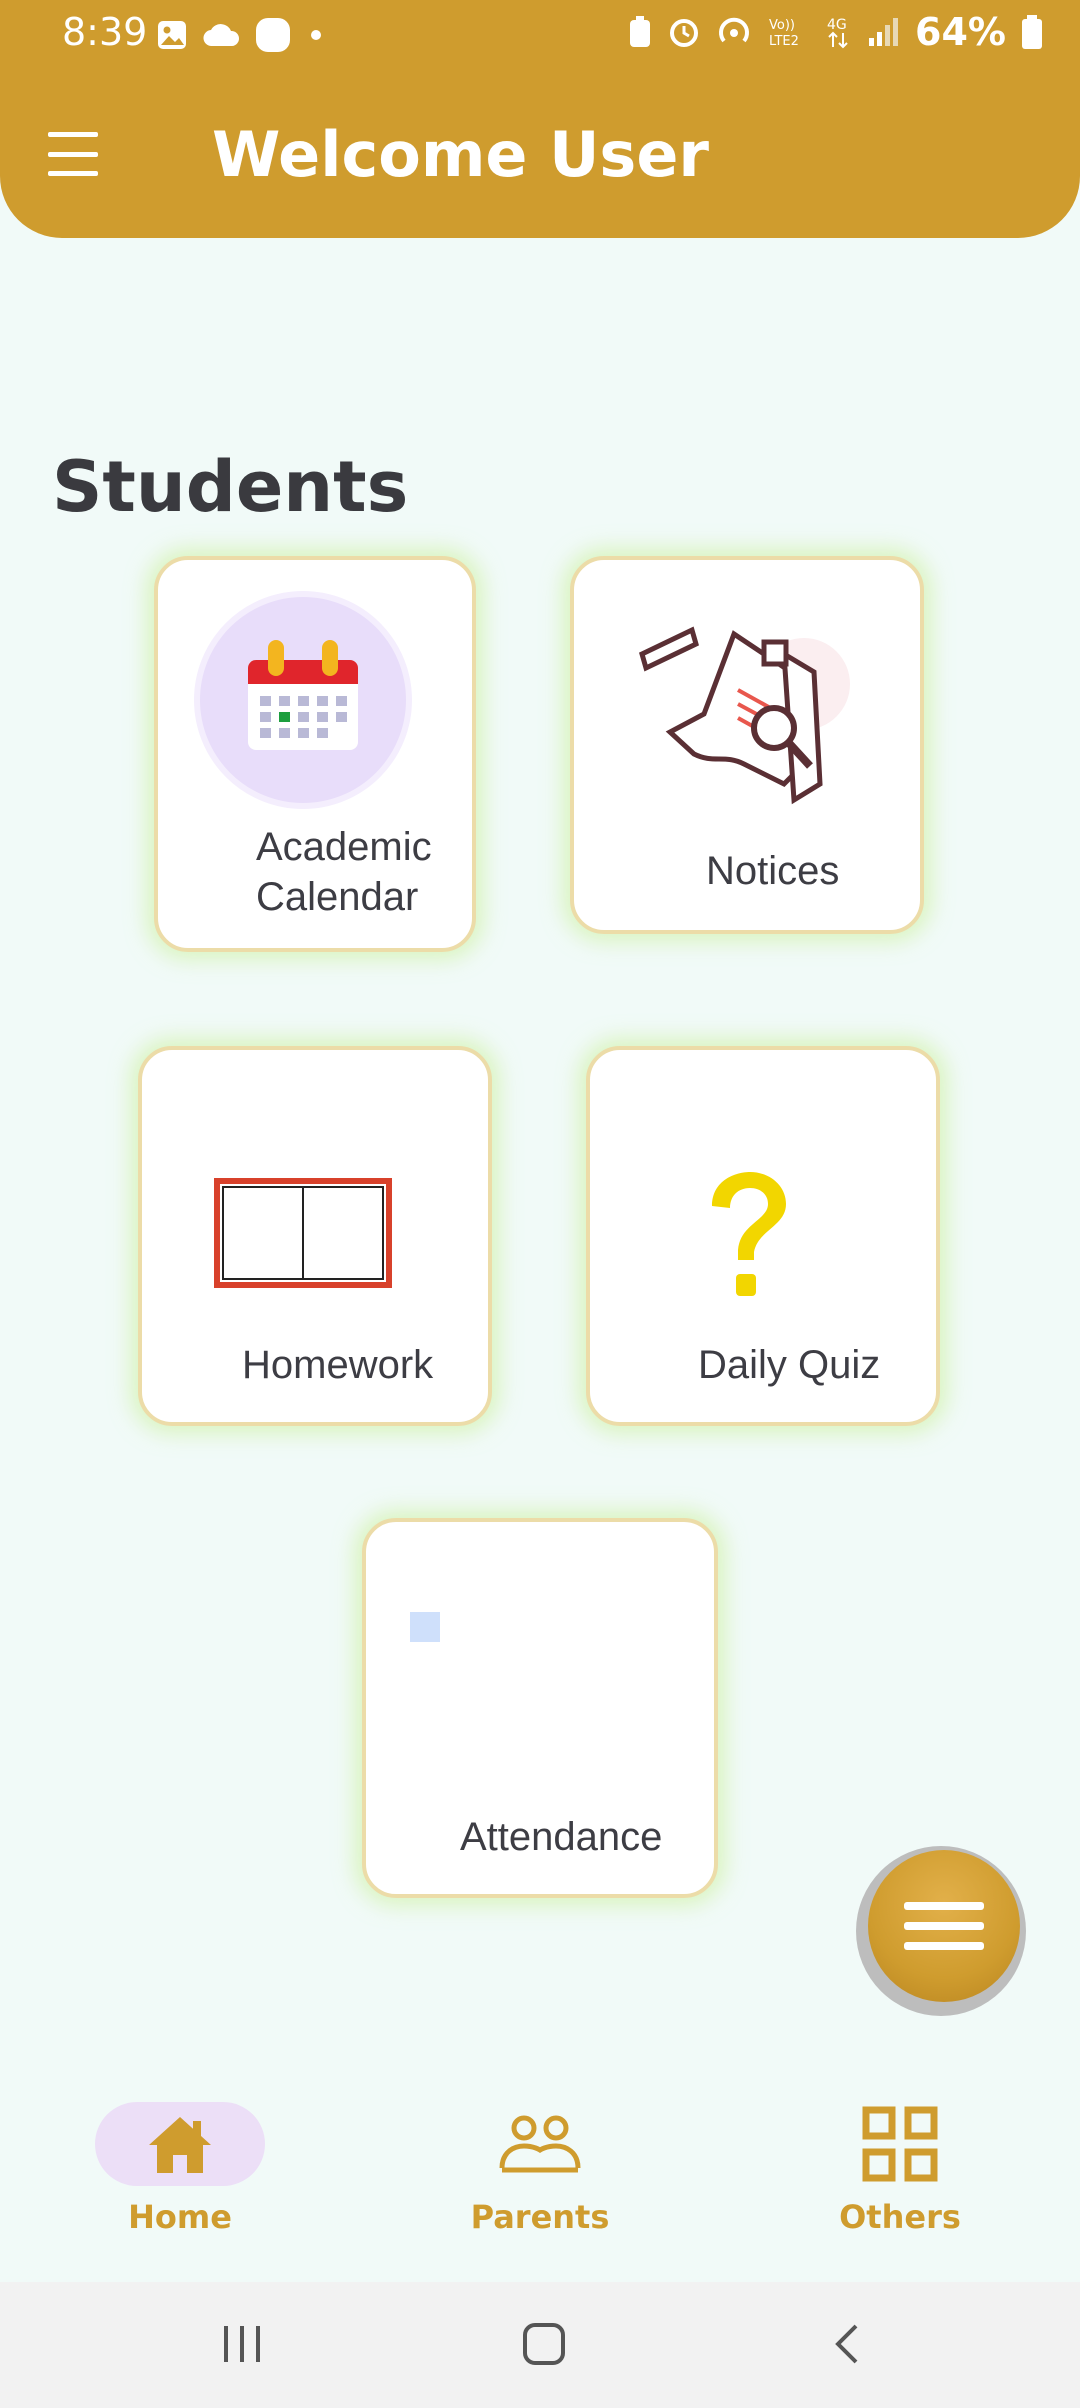 This screenshot has height=2408, width=1080. What do you see at coordinates (960, 32) in the screenshot?
I see `battery-level: 64%` at bounding box center [960, 32].